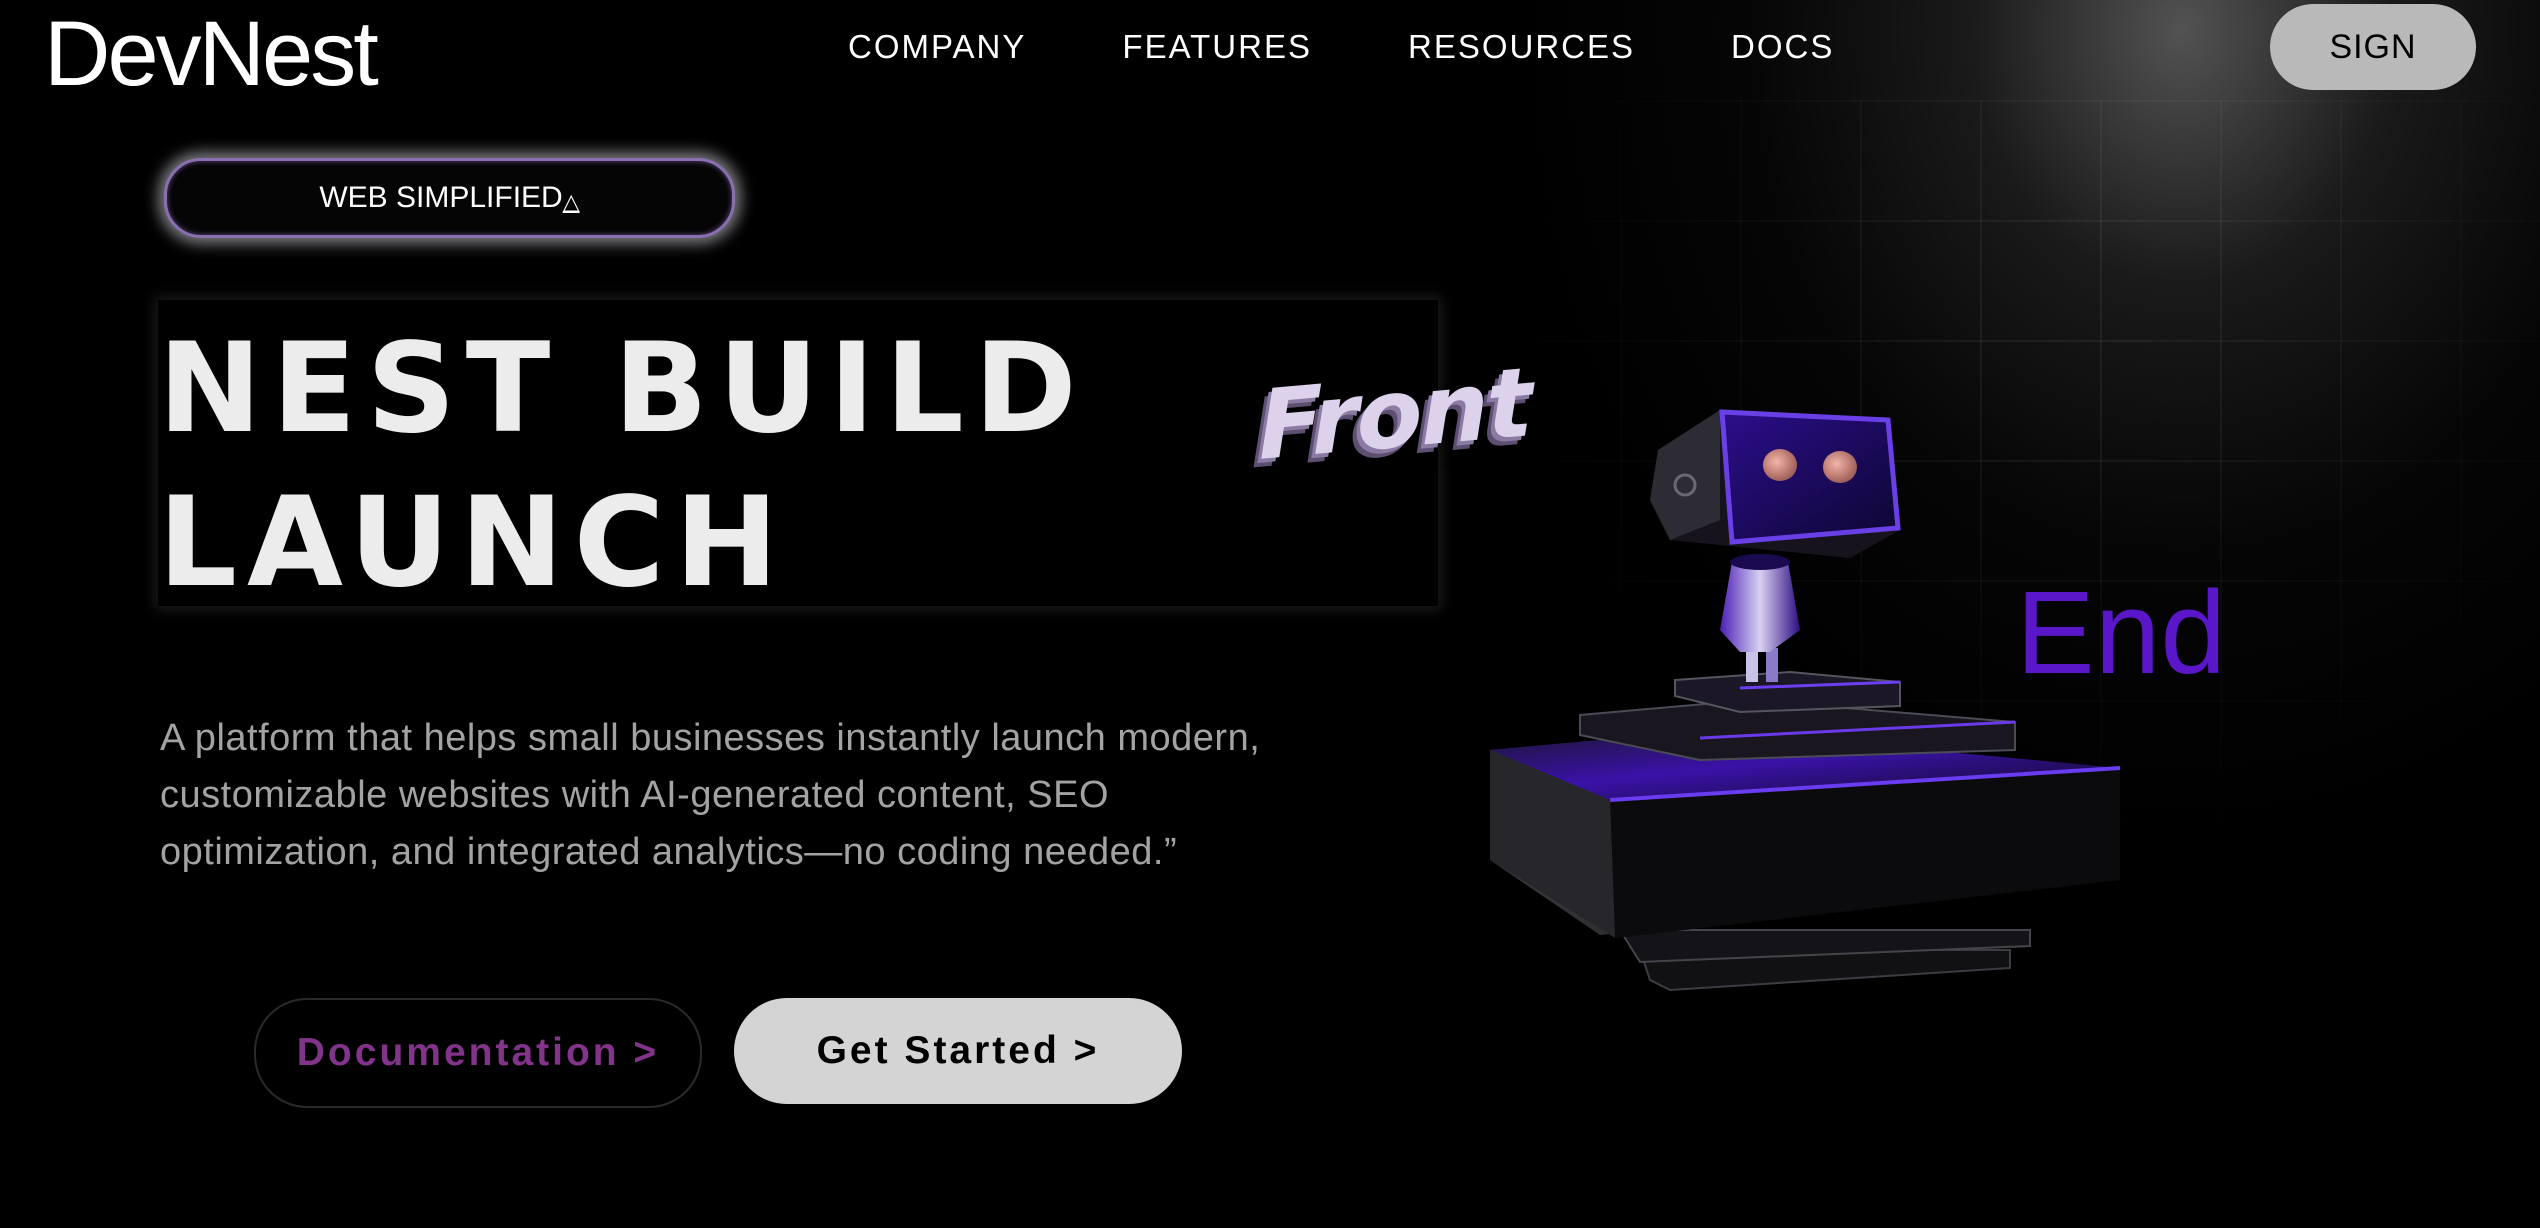  I want to click on headline-line-2: LAUNCH, so click(473, 543).